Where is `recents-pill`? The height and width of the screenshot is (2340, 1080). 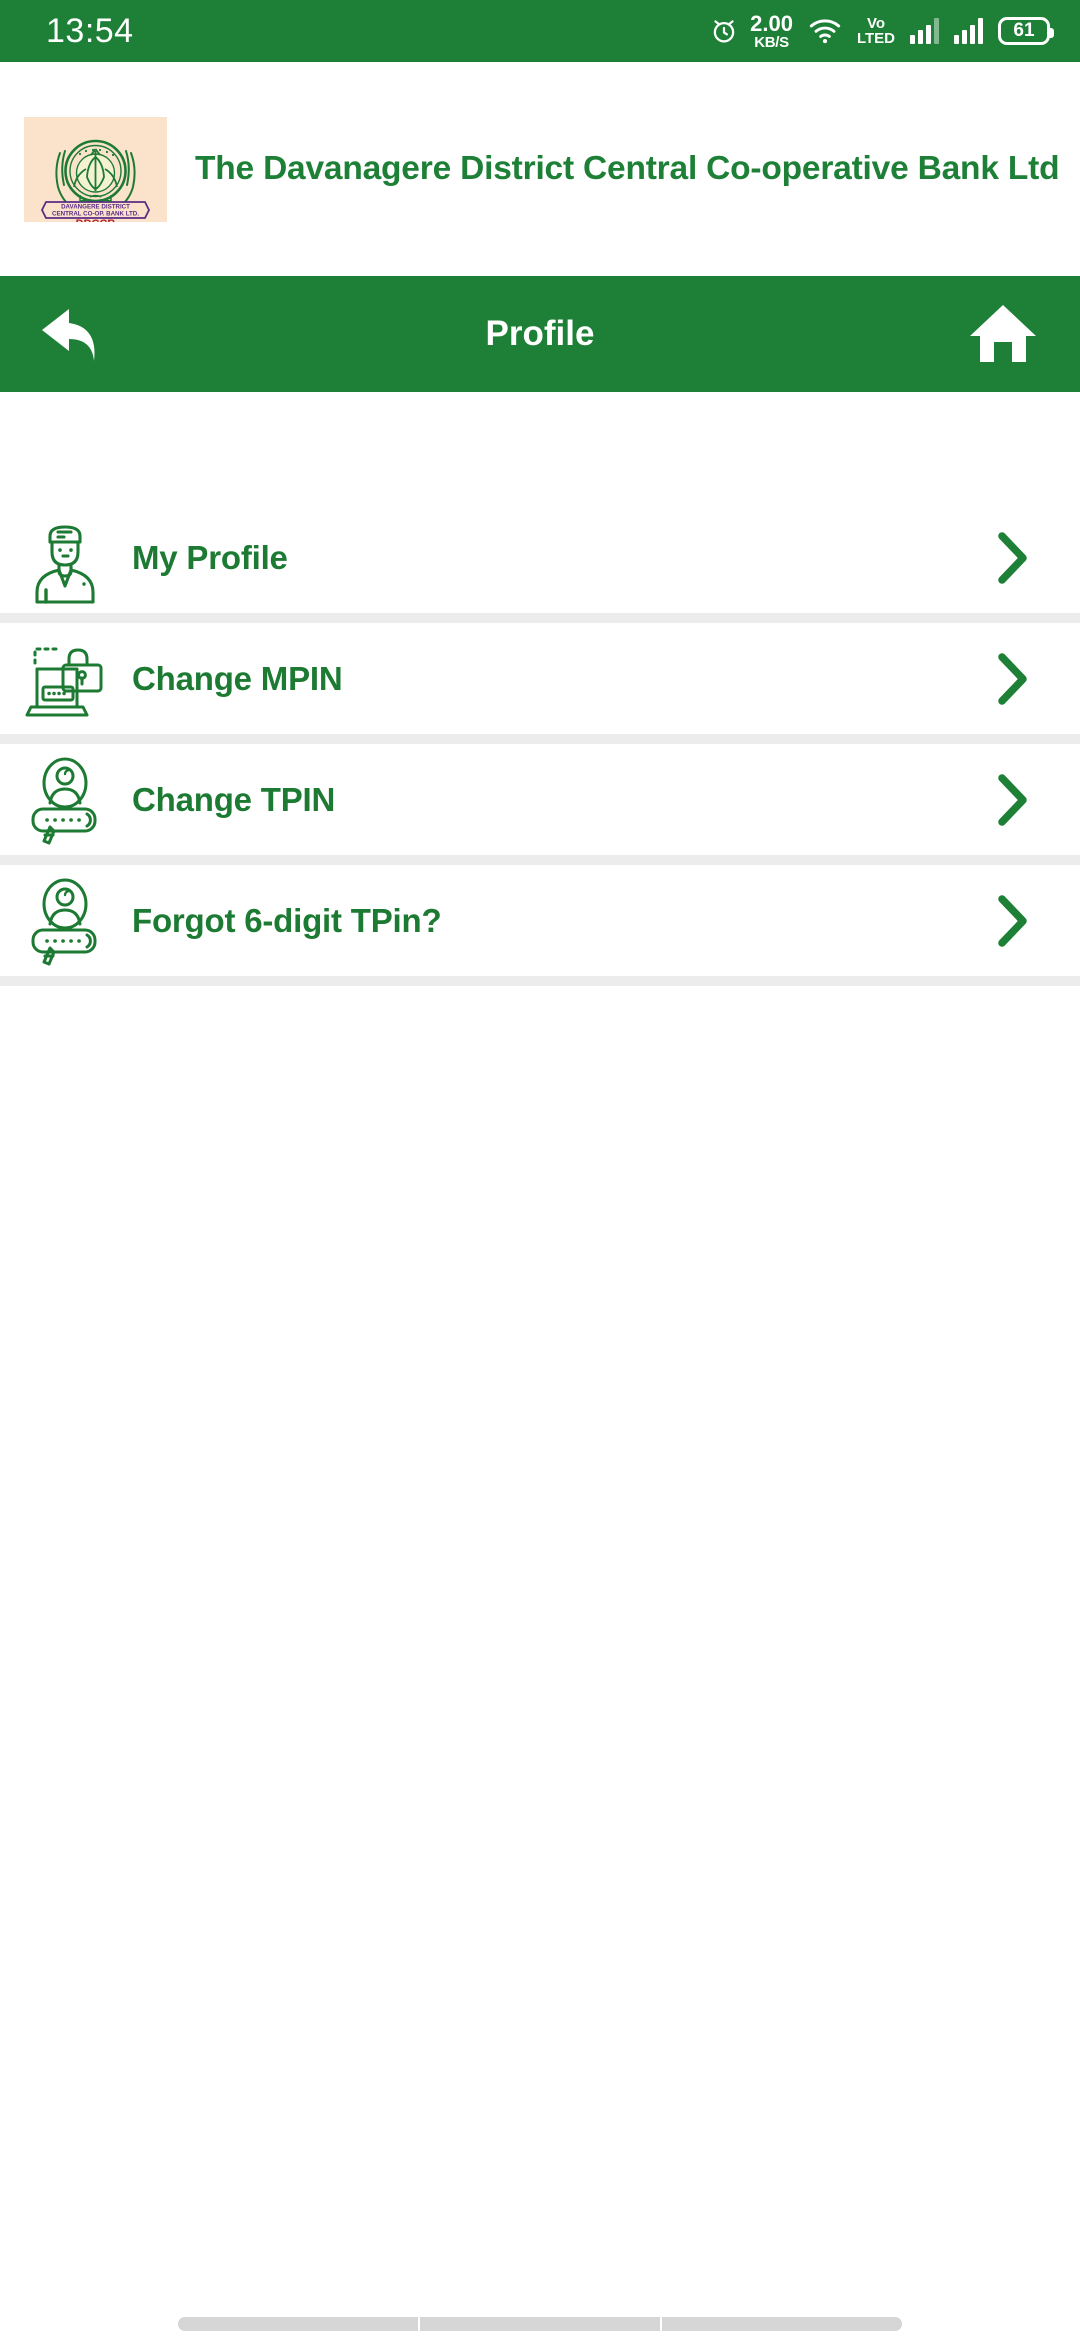
recents-pill is located at coordinates (298, 2324).